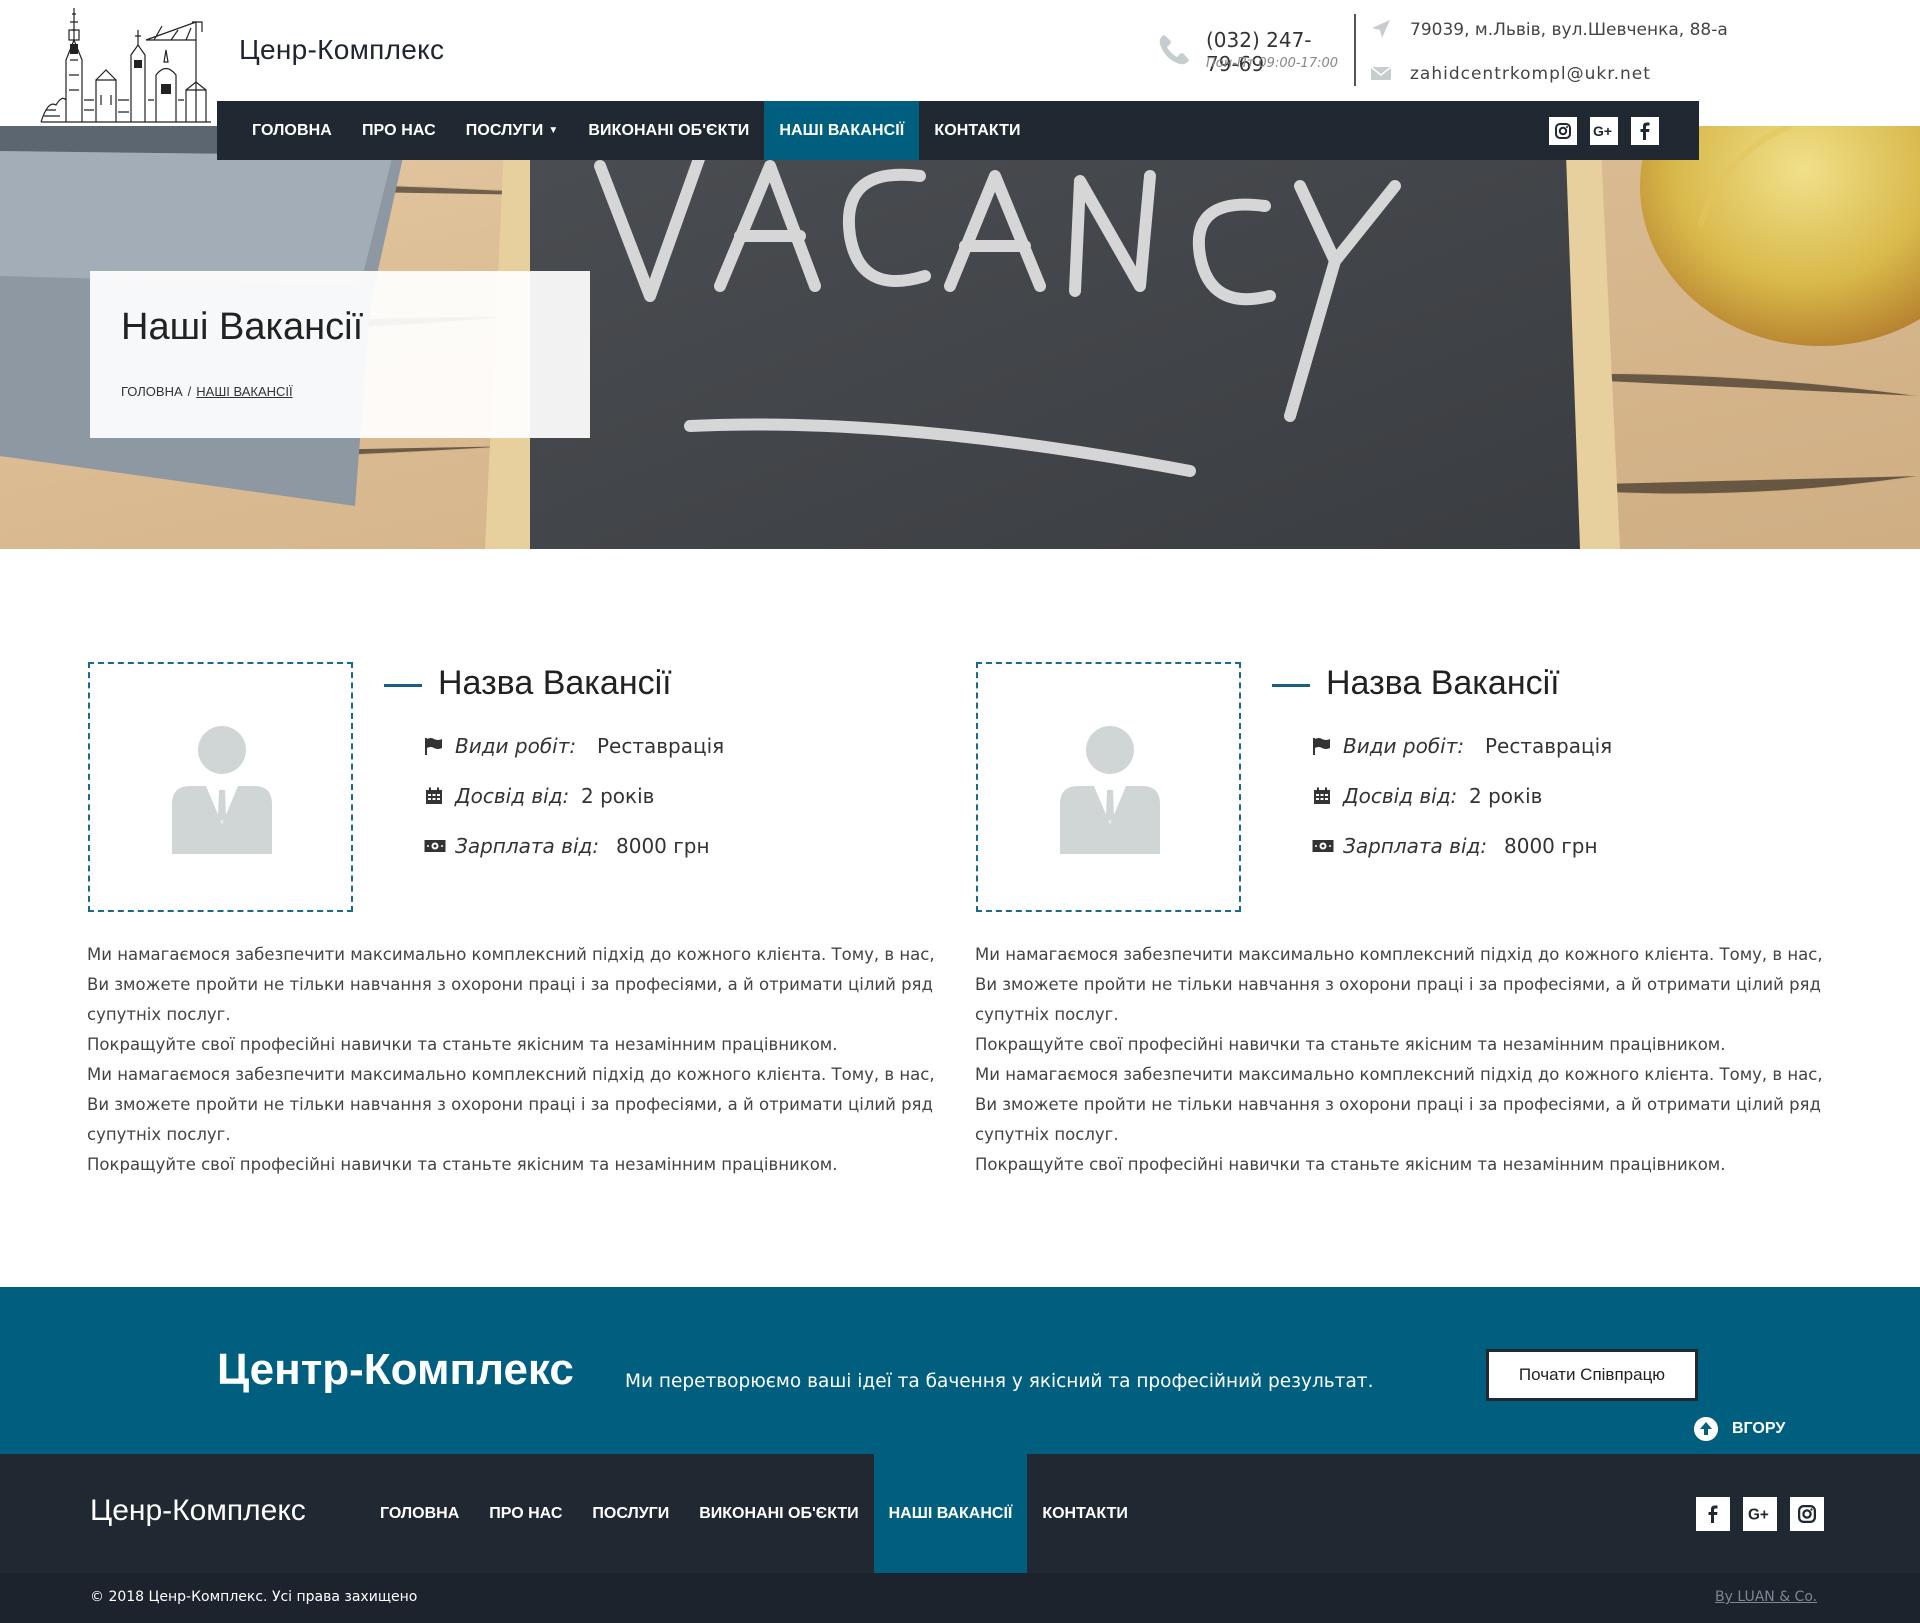 The image size is (1920, 1623). What do you see at coordinates (1355, 50) in the screenshot?
I see `contact-divider` at bounding box center [1355, 50].